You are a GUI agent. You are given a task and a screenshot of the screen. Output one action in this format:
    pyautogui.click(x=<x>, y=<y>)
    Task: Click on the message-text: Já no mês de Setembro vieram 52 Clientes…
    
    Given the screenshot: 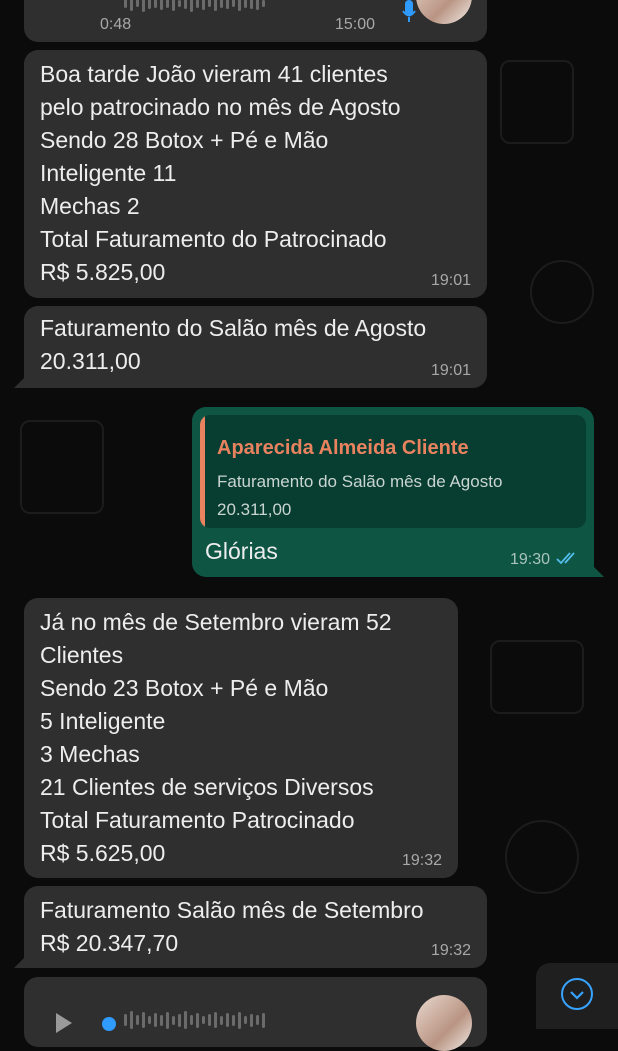 What is the action you would take?
    pyautogui.click(x=216, y=737)
    